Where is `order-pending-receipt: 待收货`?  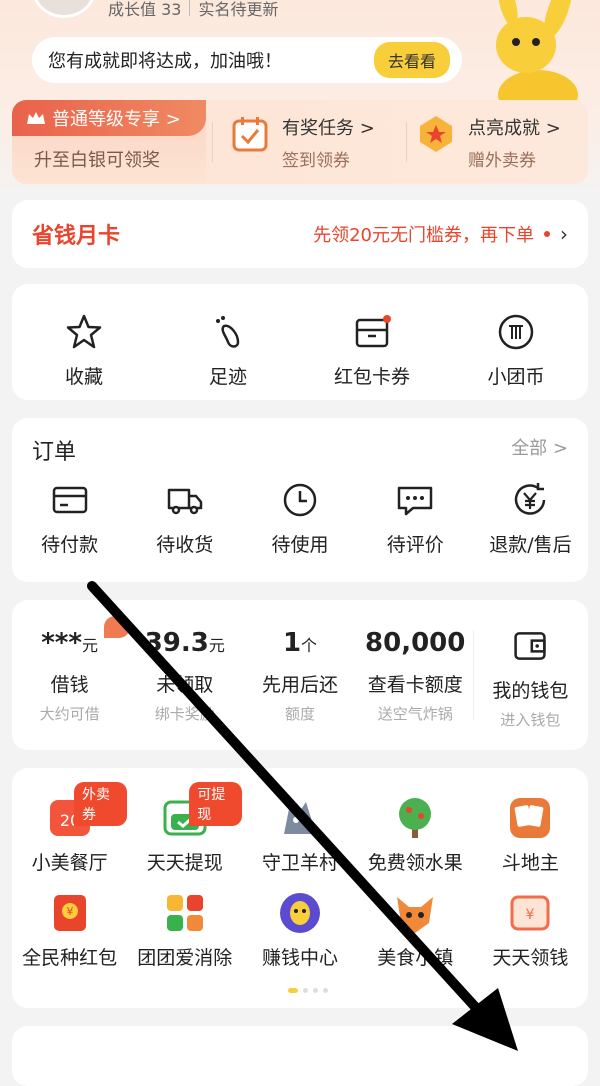
order-pending-receipt: 待收货 is located at coordinates (184, 518).